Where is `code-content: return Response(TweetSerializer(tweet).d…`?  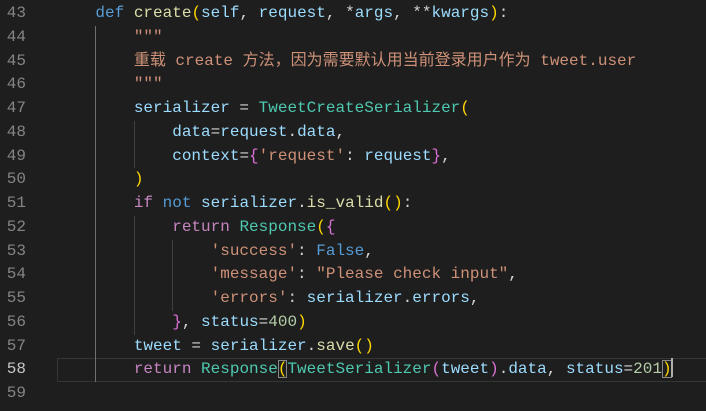
code-content: return Response(TweetSerializer(tweet).d… is located at coordinates (381, 370).